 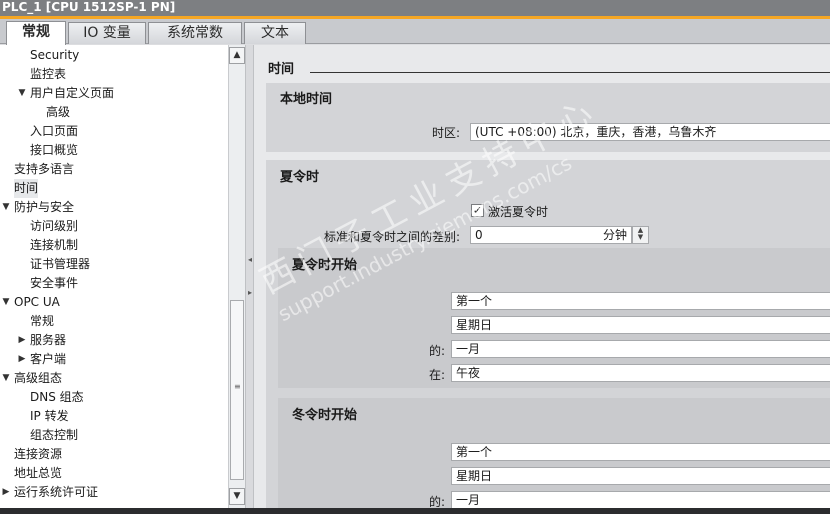 What do you see at coordinates (114, 378) in the screenshot?
I see `tree-item: ▼ 高级组态` at bounding box center [114, 378].